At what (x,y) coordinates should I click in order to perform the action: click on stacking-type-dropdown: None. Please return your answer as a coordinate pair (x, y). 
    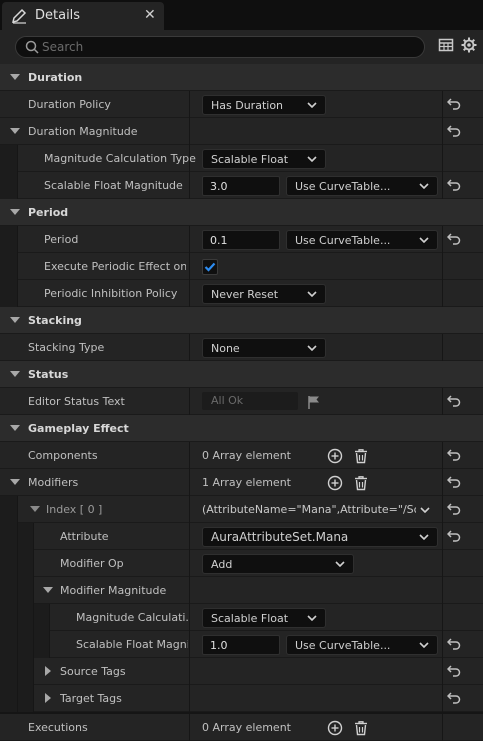
    Looking at the image, I should click on (264, 348).